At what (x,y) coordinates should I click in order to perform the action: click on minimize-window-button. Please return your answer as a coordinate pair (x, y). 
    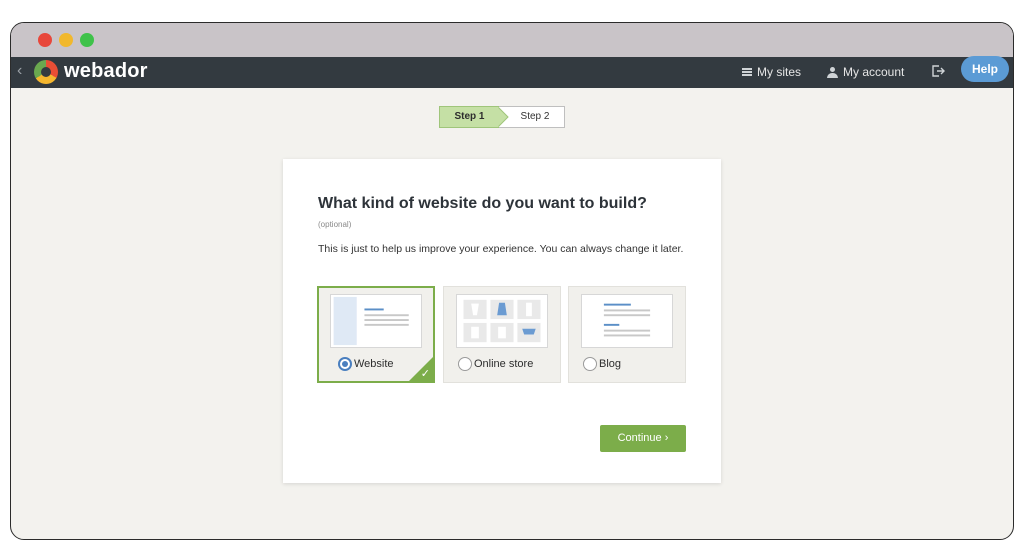
    Looking at the image, I should click on (66, 40).